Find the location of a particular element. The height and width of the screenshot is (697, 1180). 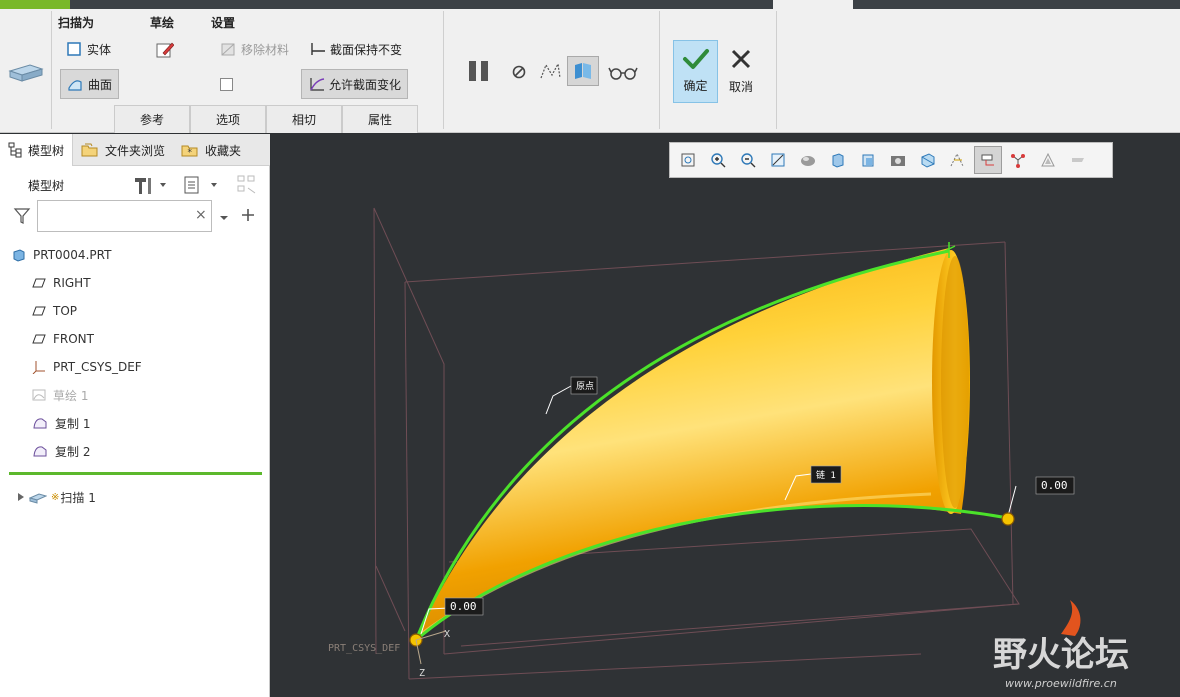

graphics-toolbar is located at coordinates (891, 160).